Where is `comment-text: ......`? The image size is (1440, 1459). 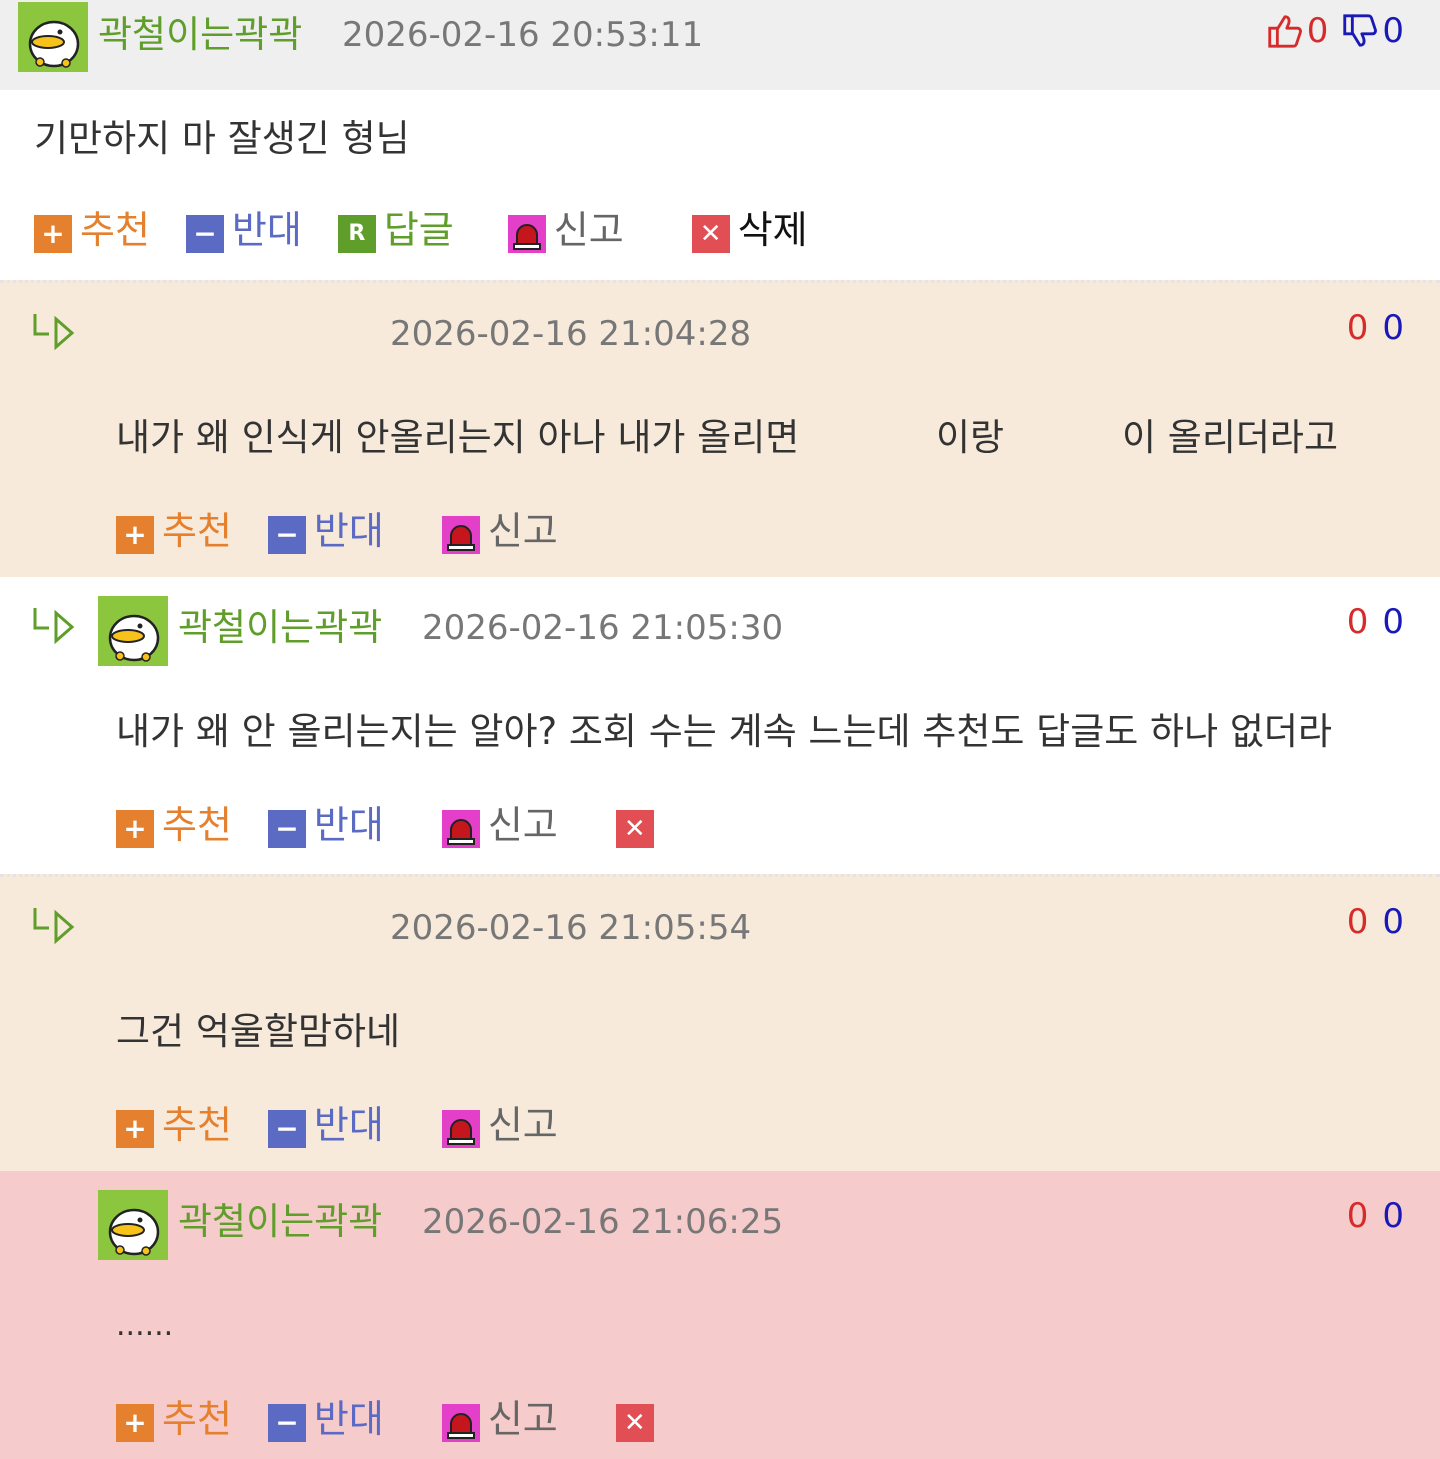
comment-text: ...... is located at coordinates (145, 1325).